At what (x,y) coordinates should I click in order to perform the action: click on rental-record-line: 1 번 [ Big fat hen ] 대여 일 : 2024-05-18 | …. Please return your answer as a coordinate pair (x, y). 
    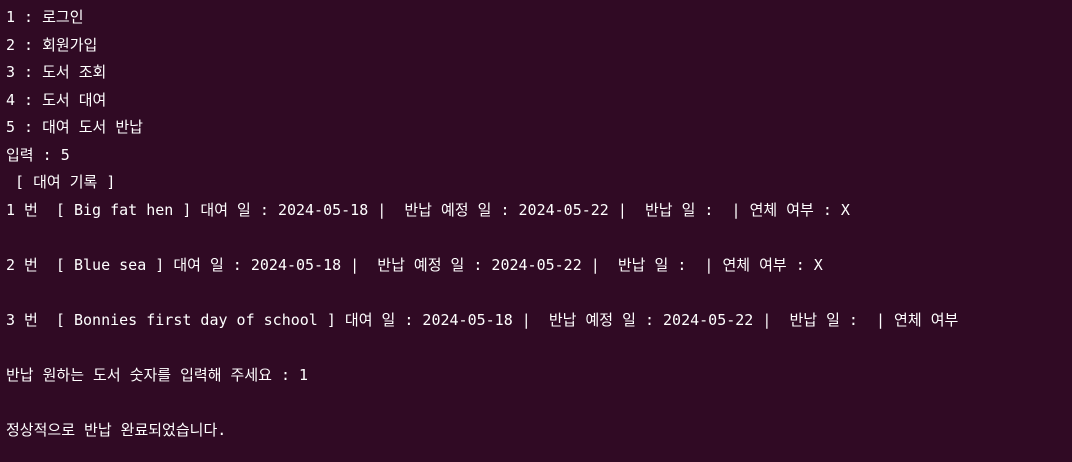
    Looking at the image, I should click on (428, 209).